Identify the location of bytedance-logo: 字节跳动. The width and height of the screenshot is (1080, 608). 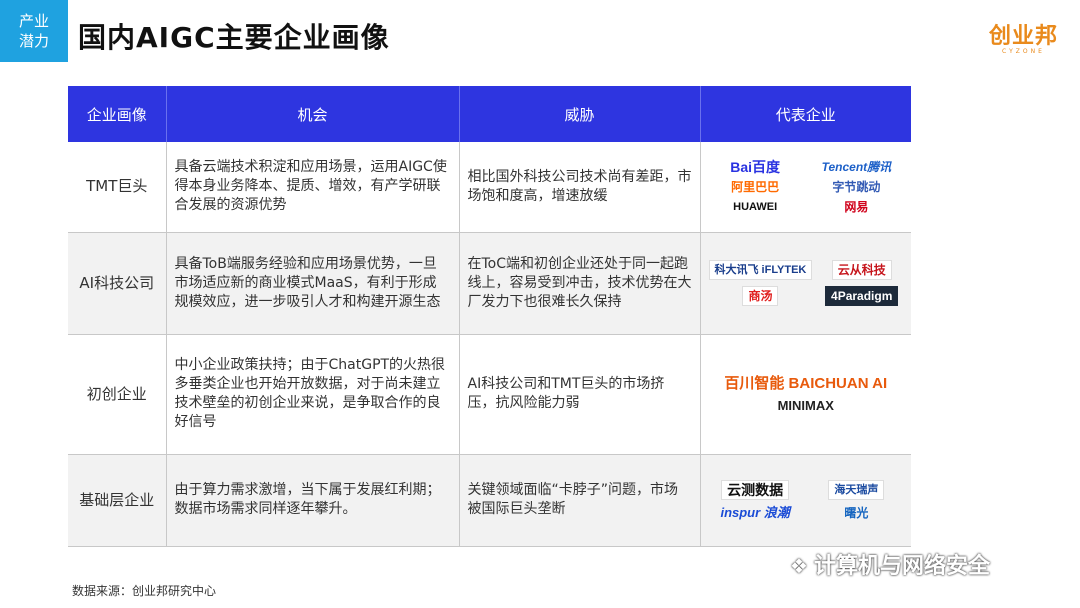
(856, 186).